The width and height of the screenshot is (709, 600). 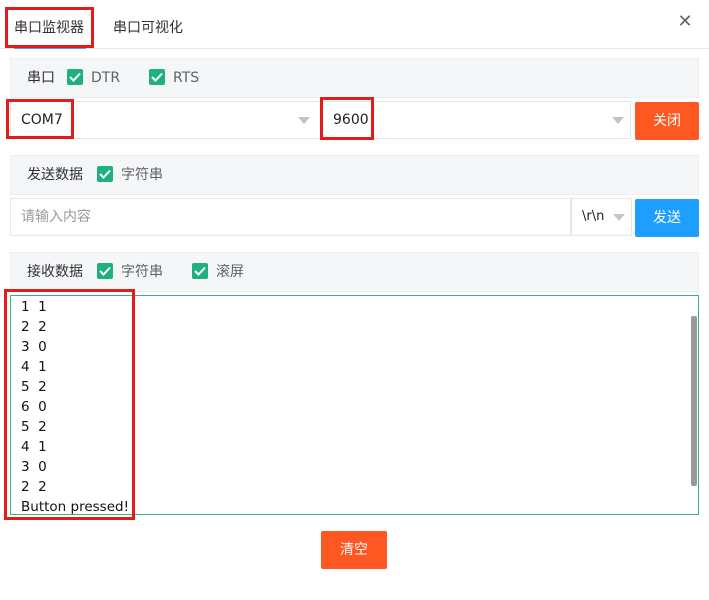 I want to click on serial-title: 串口, so click(x=41, y=78).